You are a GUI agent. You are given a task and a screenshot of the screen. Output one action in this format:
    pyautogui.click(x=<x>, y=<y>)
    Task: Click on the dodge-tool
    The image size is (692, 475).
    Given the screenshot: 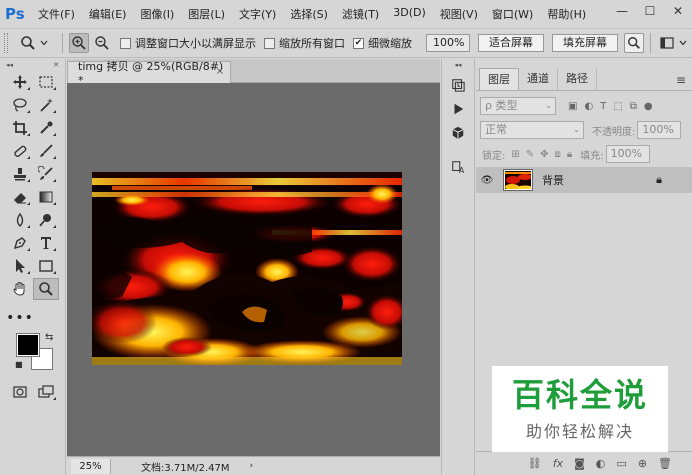 What is the action you would take?
    pyautogui.click(x=46, y=220)
    